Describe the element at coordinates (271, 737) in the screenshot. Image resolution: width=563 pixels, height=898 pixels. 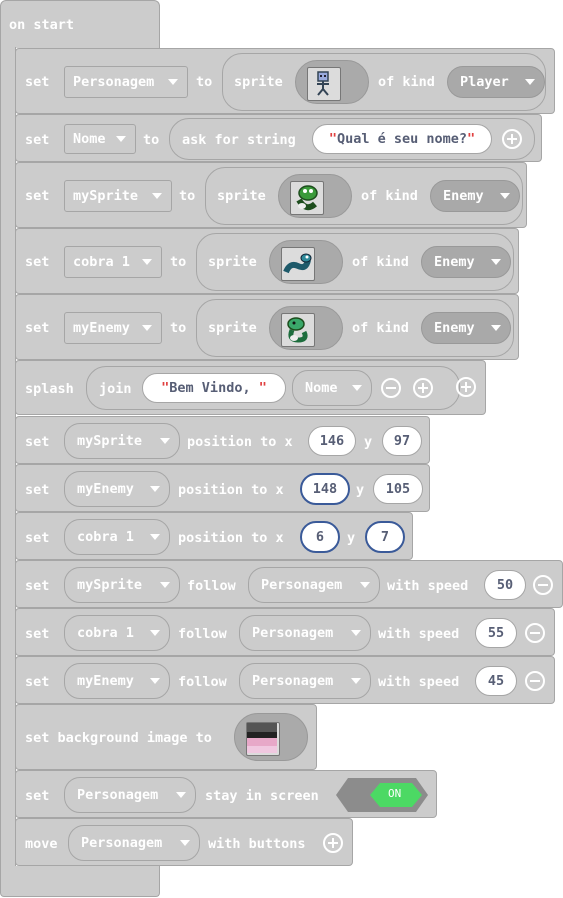
I see `background-image-picker` at that location.